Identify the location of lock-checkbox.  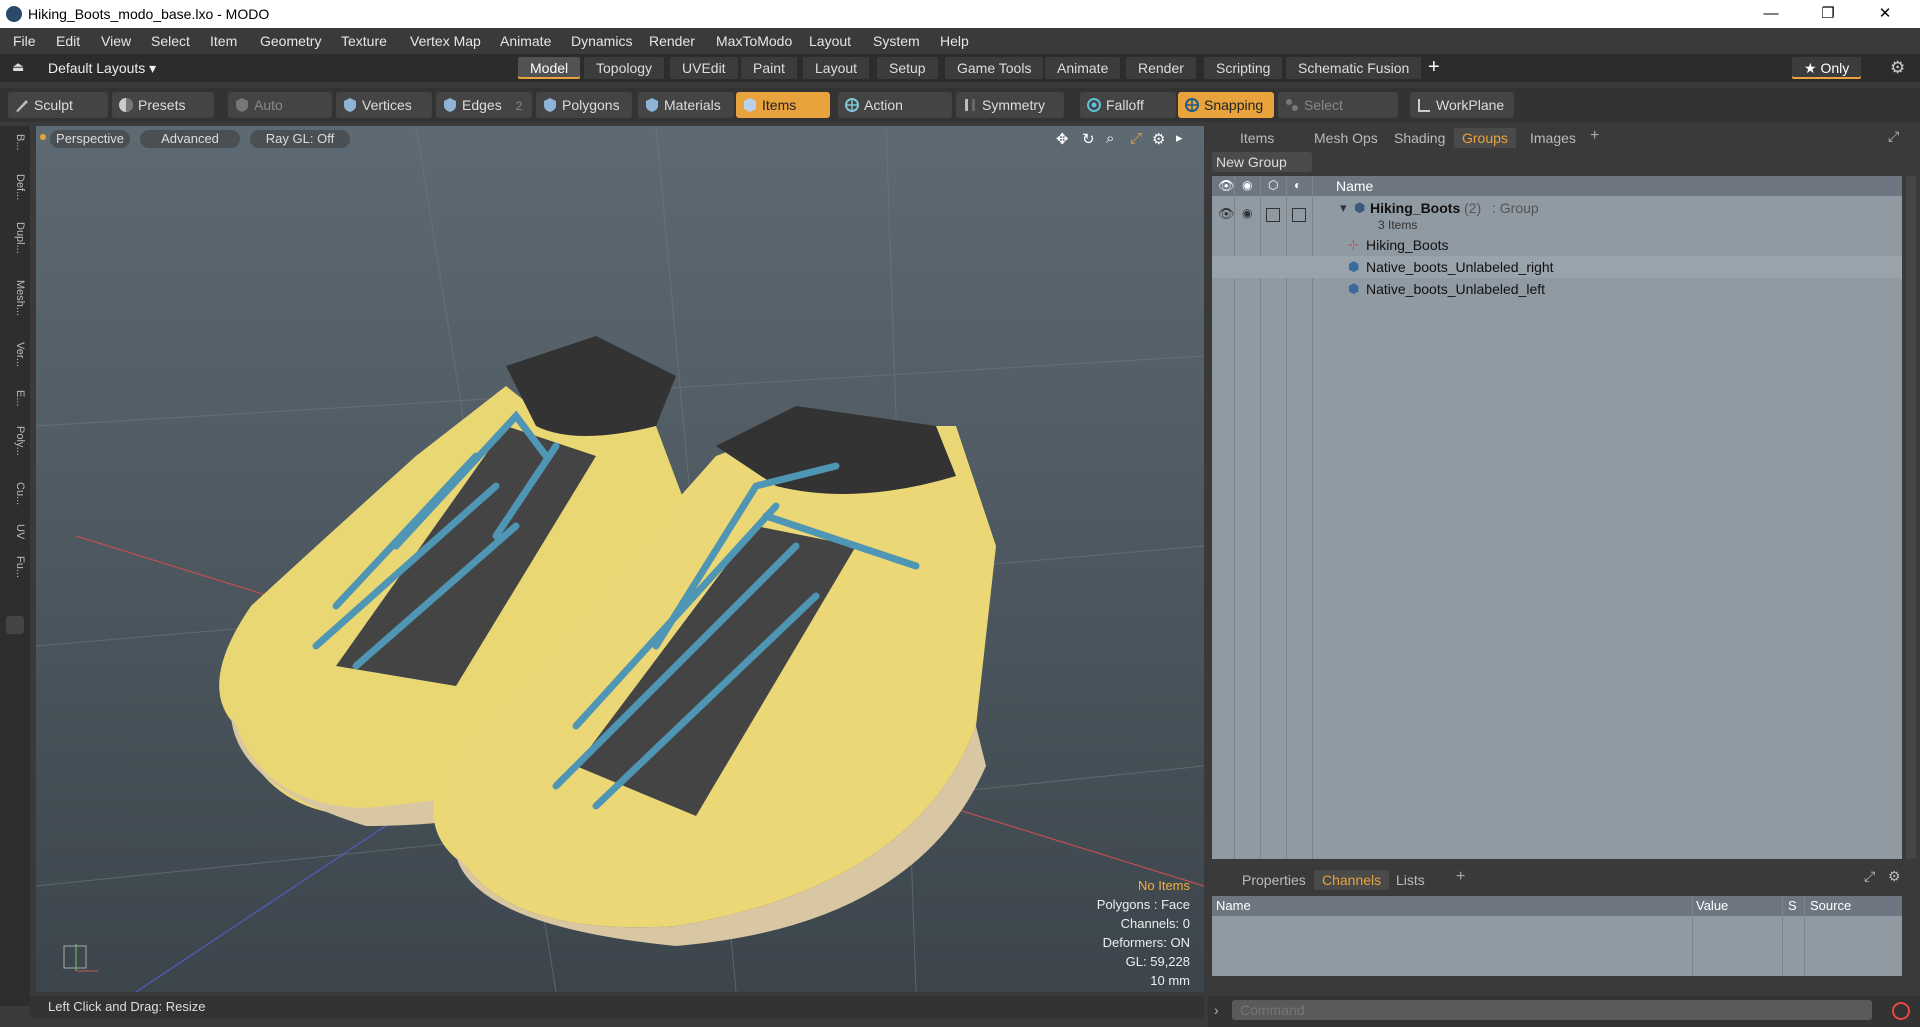
(1273, 215).